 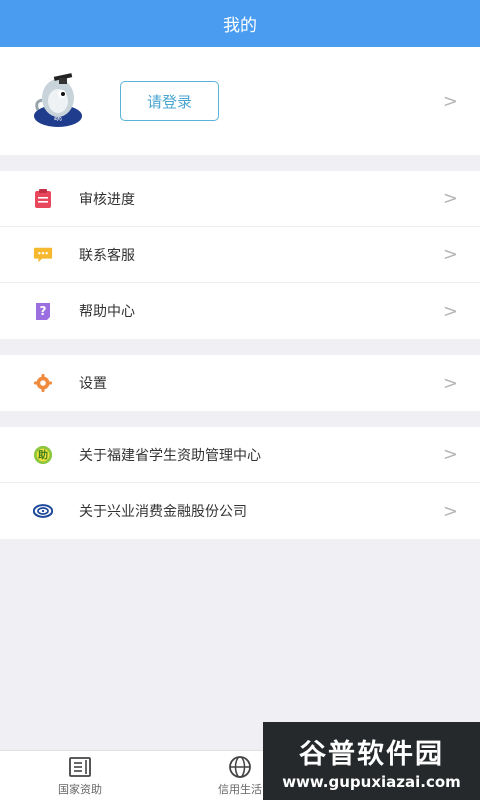 I want to click on tab-national-aid: 国家资助, so click(x=80, y=775).